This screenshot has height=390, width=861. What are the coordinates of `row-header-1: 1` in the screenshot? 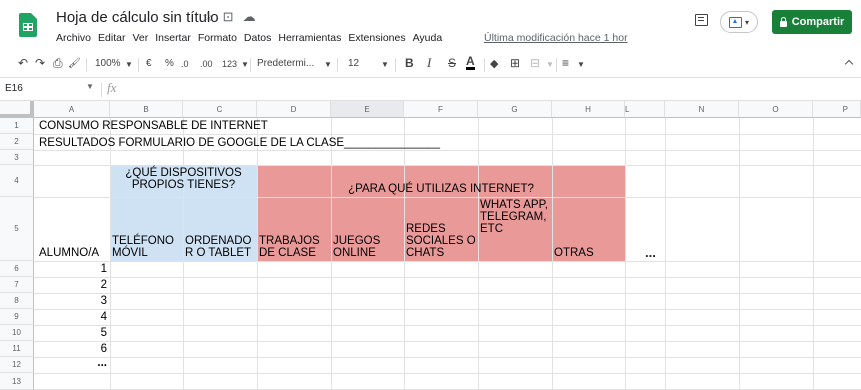 It's located at (17, 126).